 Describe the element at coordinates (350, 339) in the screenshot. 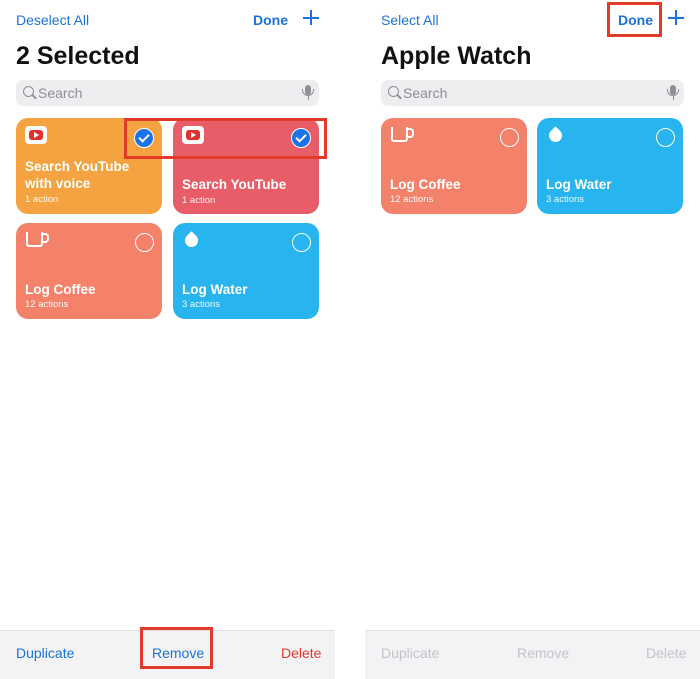

I see `panel-gap` at that location.